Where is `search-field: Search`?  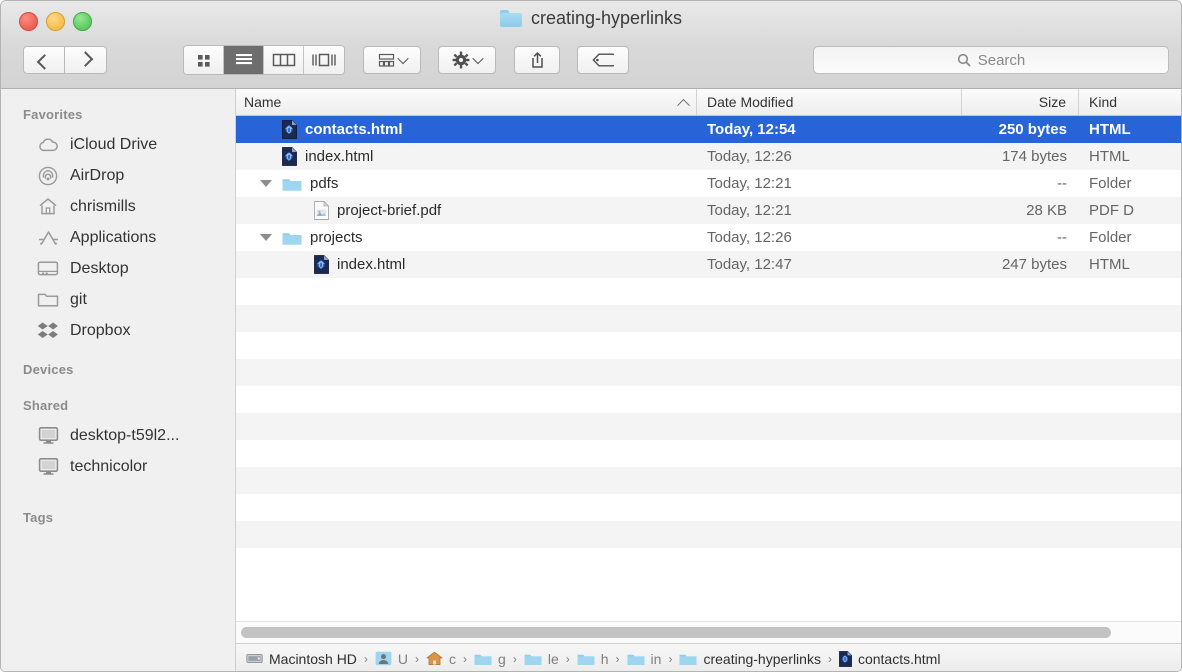
search-field: Search is located at coordinates (991, 60).